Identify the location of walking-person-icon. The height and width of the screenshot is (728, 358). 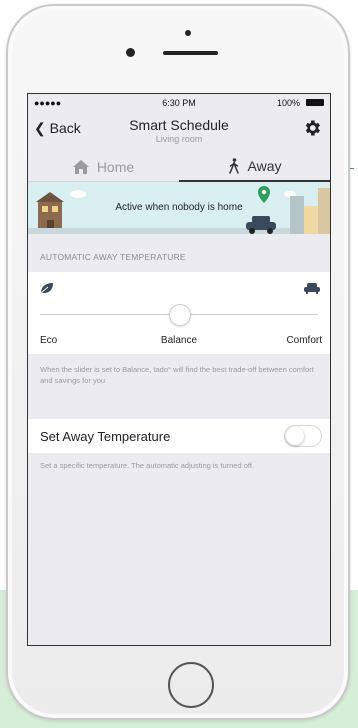
(234, 166).